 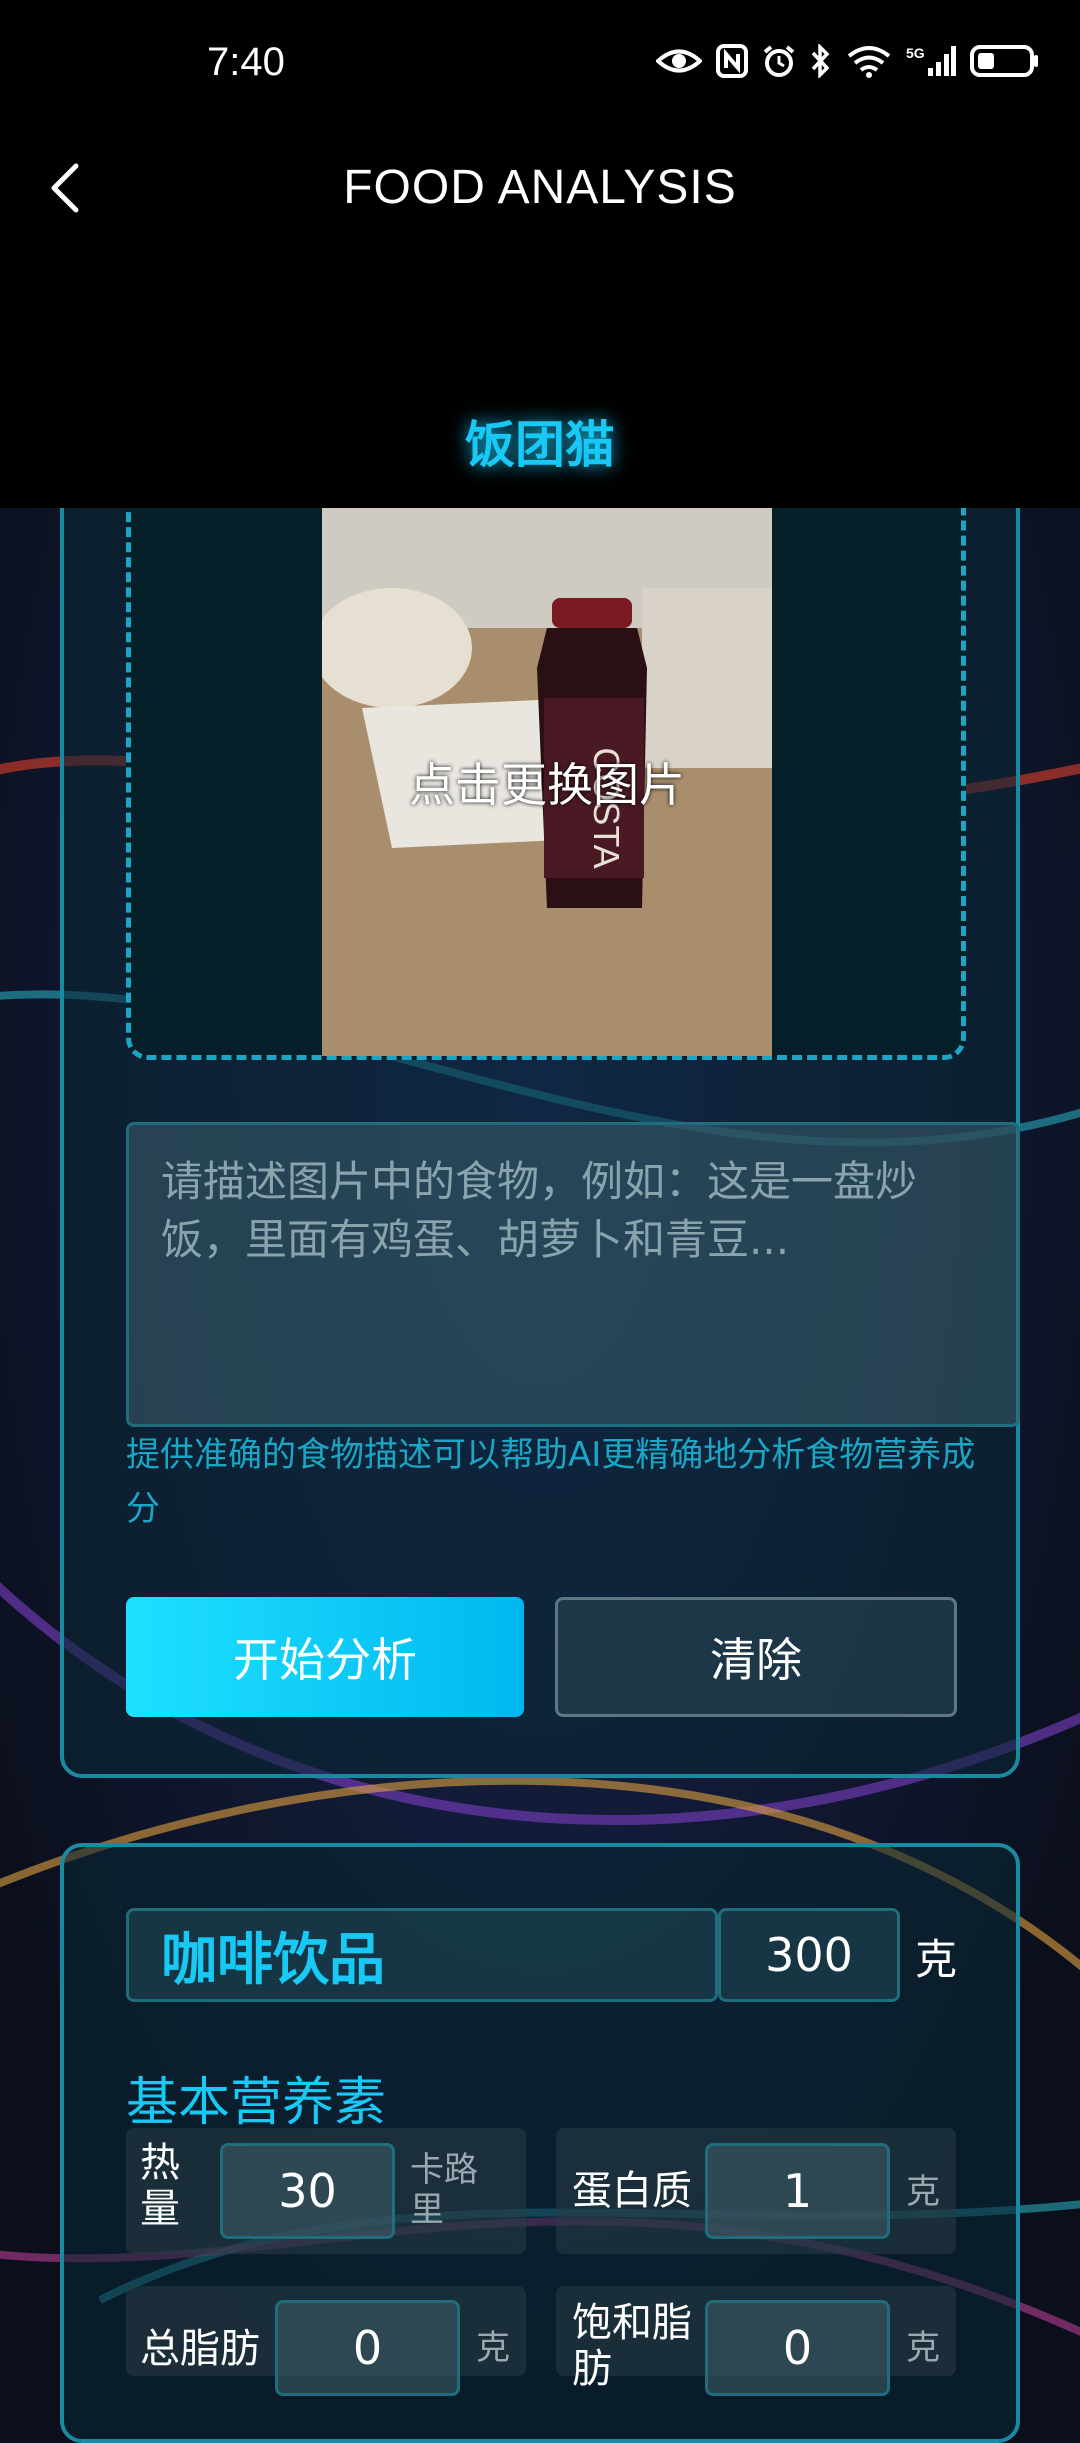 I want to click on section-title-basic-nutrients: 基本营养素, so click(x=256, y=2103).